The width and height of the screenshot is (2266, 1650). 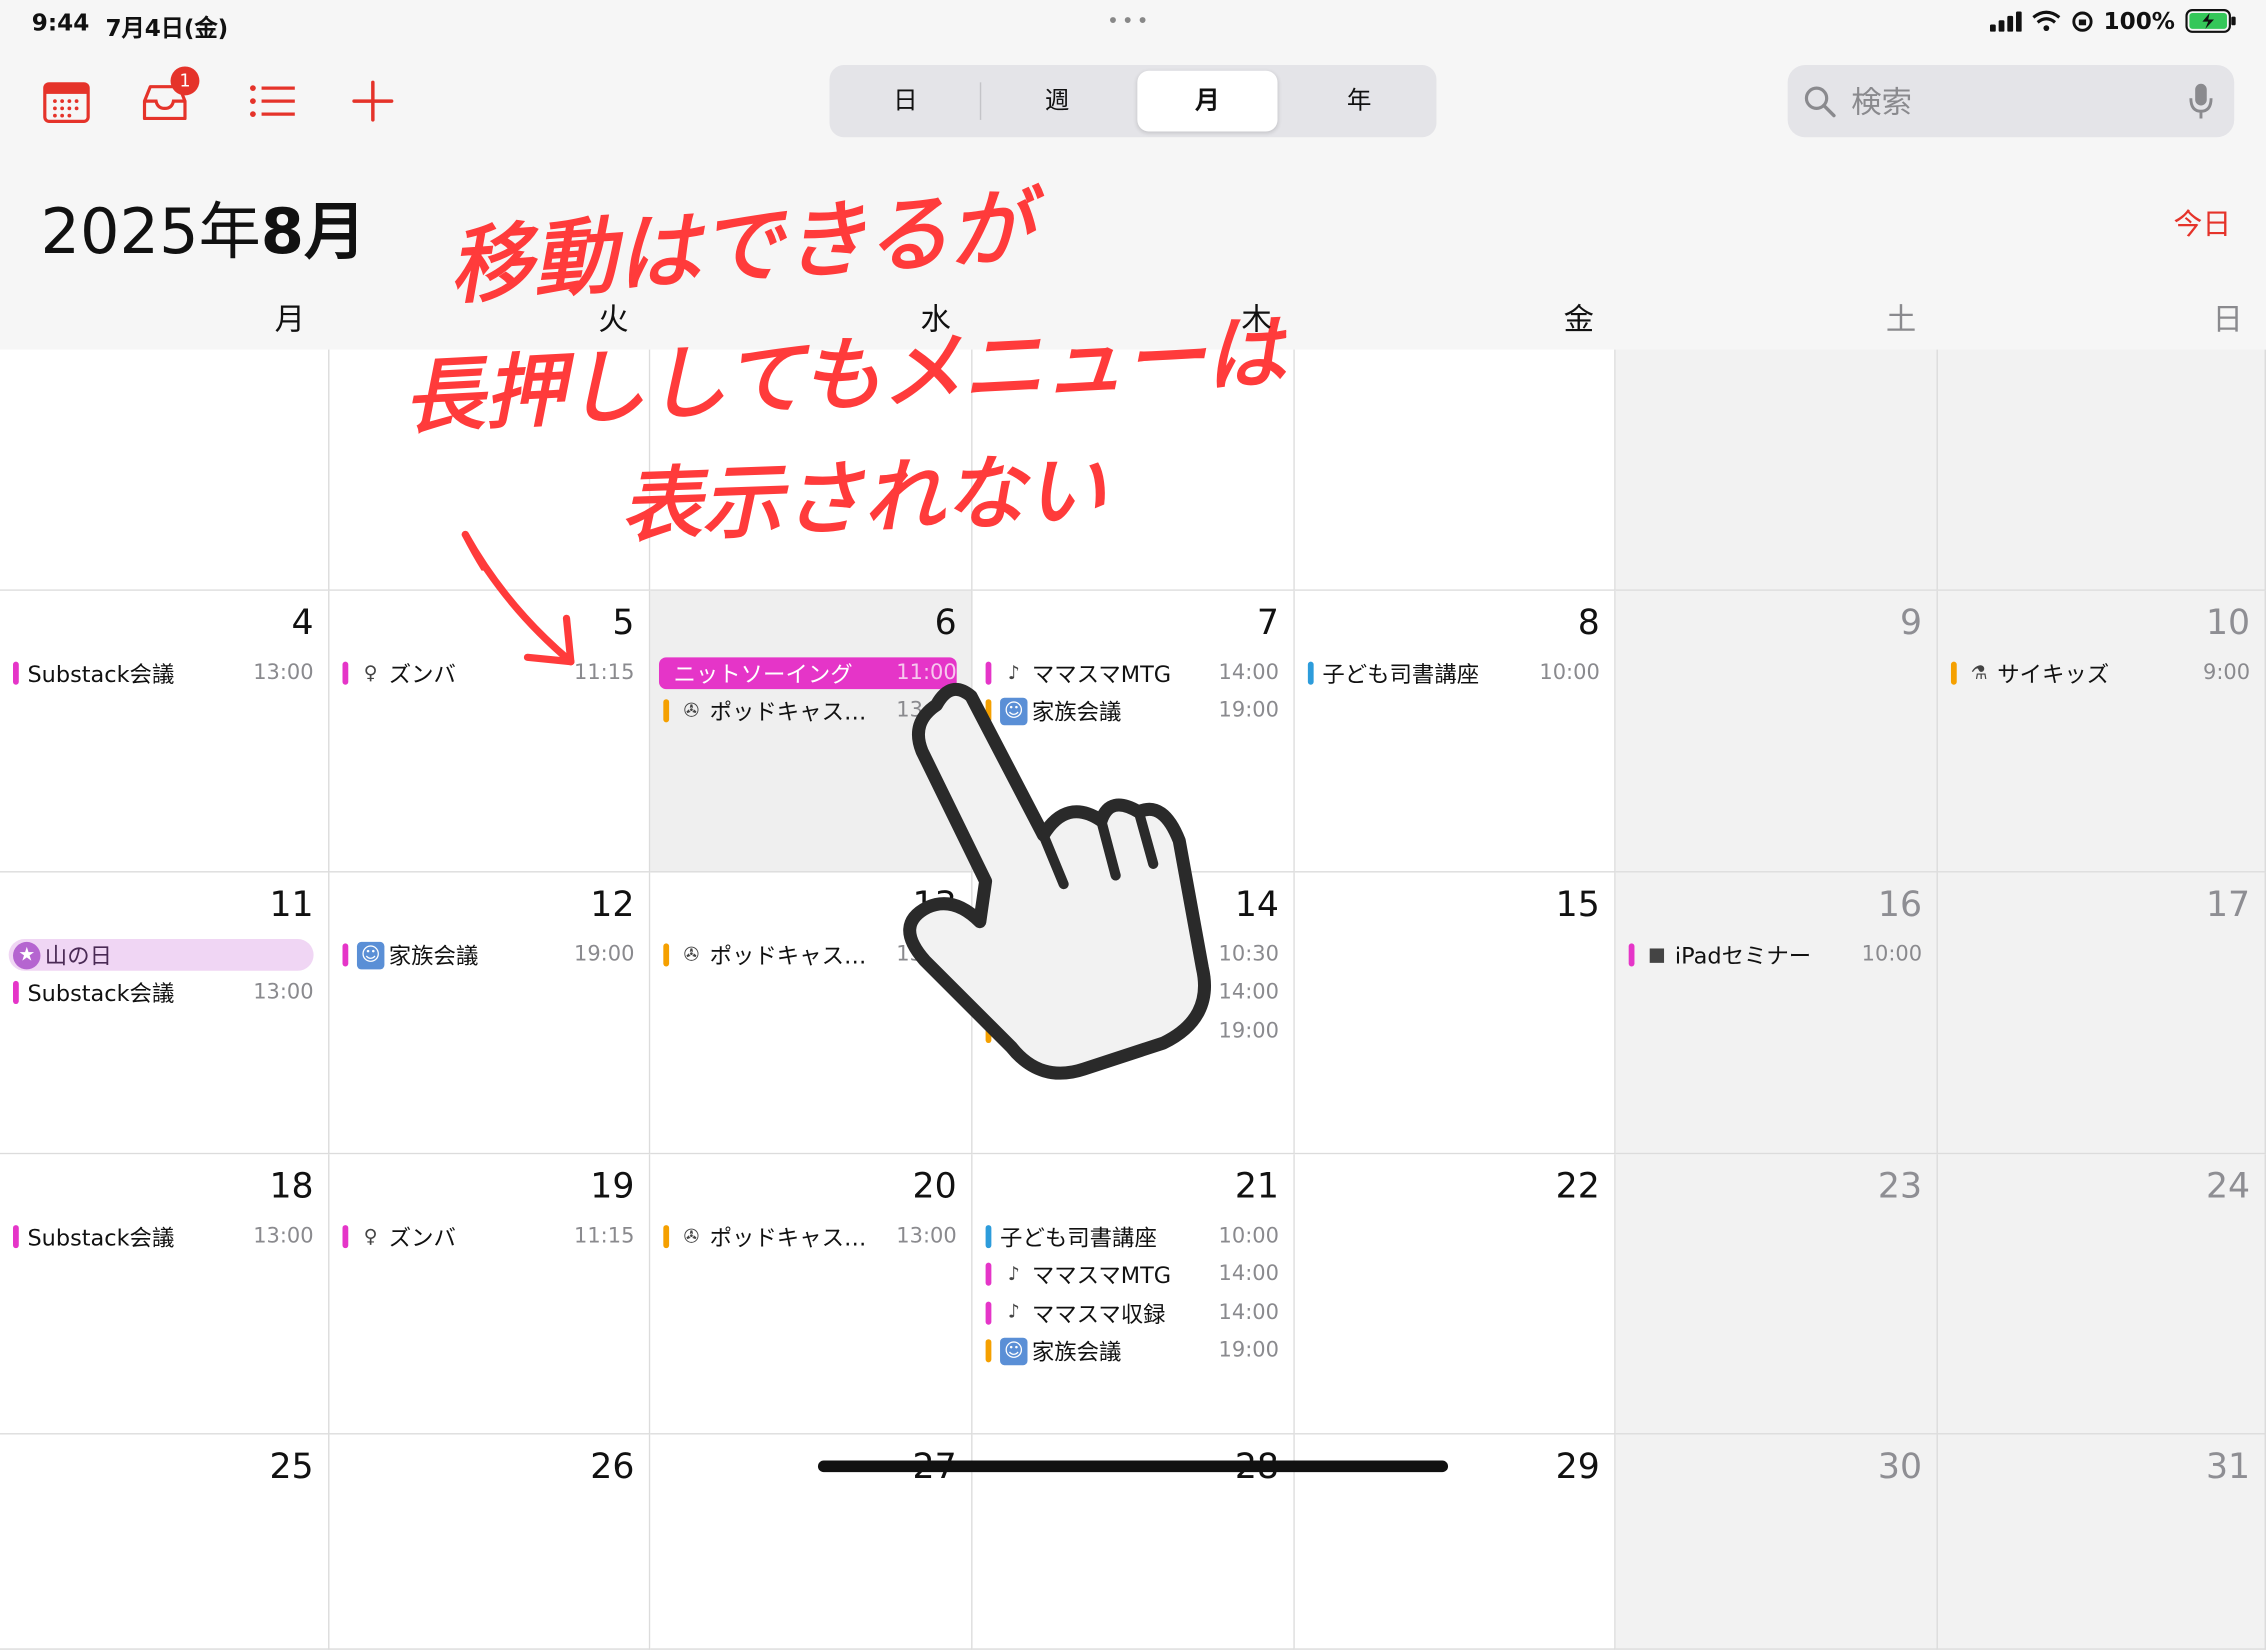 What do you see at coordinates (1455, 1294) in the screenshot?
I see `day-cell: 22` at bounding box center [1455, 1294].